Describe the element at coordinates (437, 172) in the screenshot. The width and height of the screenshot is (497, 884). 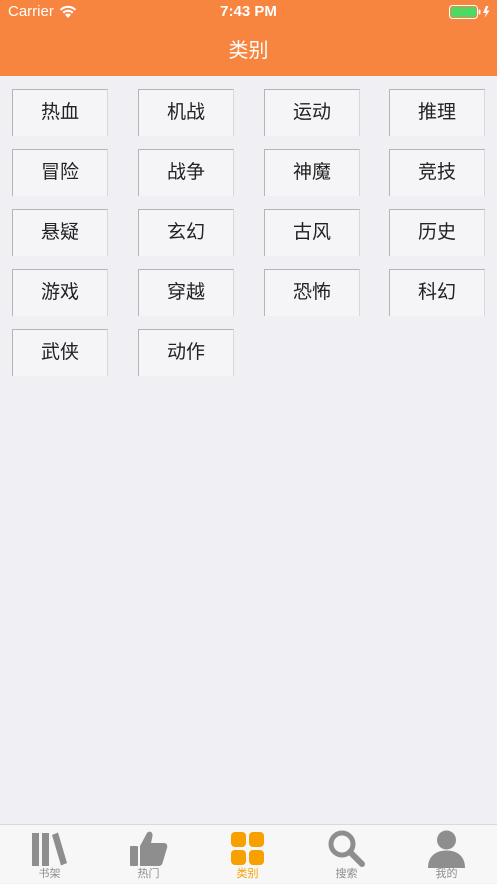
I see `category-button: 竞技` at that location.